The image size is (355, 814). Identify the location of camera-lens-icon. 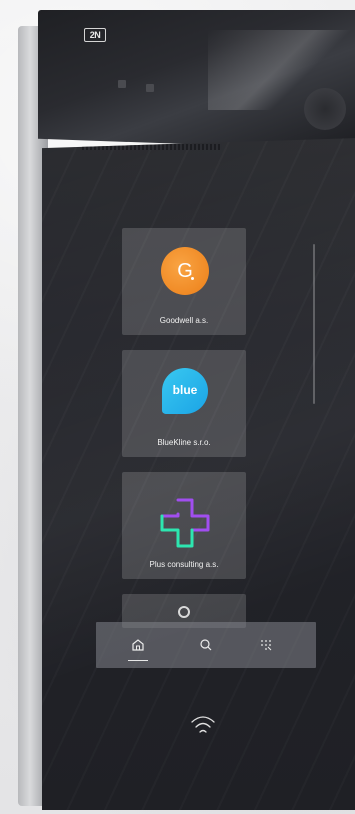
(325, 109).